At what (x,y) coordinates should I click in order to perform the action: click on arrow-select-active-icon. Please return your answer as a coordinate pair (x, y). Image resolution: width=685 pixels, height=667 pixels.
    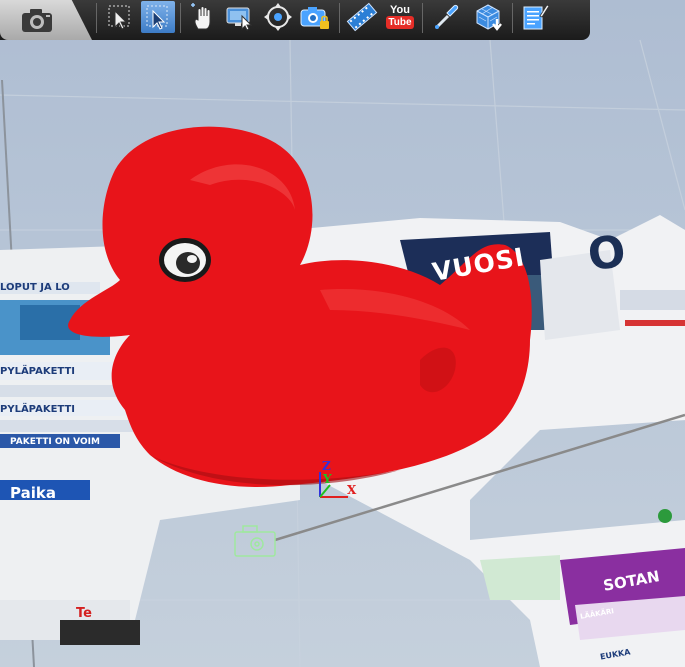
    Looking at the image, I should click on (157, 17).